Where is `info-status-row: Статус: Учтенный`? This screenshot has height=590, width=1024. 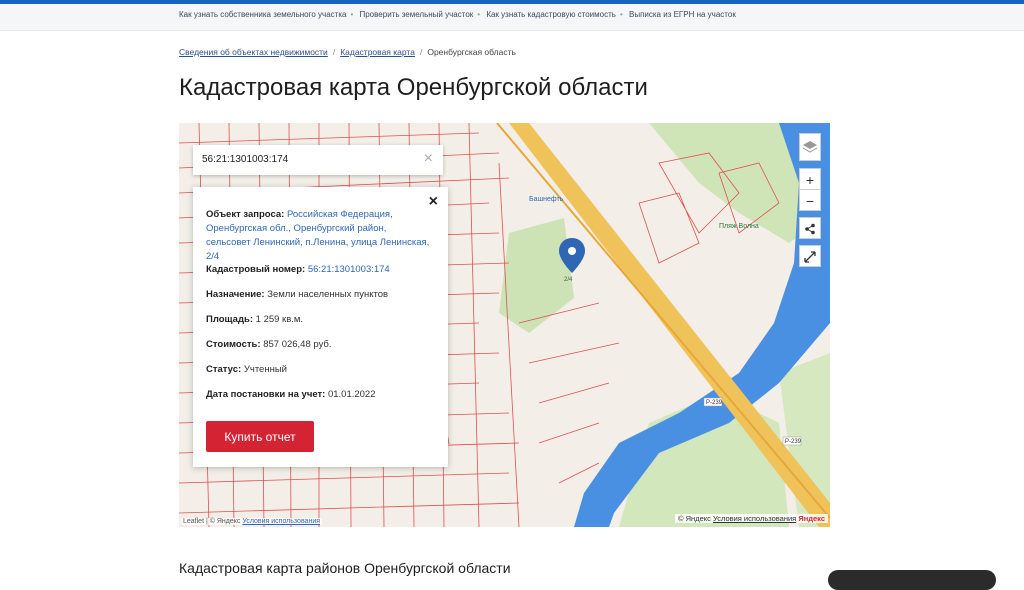 info-status-row: Статус: Учтенный is located at coordinates (246, 370).